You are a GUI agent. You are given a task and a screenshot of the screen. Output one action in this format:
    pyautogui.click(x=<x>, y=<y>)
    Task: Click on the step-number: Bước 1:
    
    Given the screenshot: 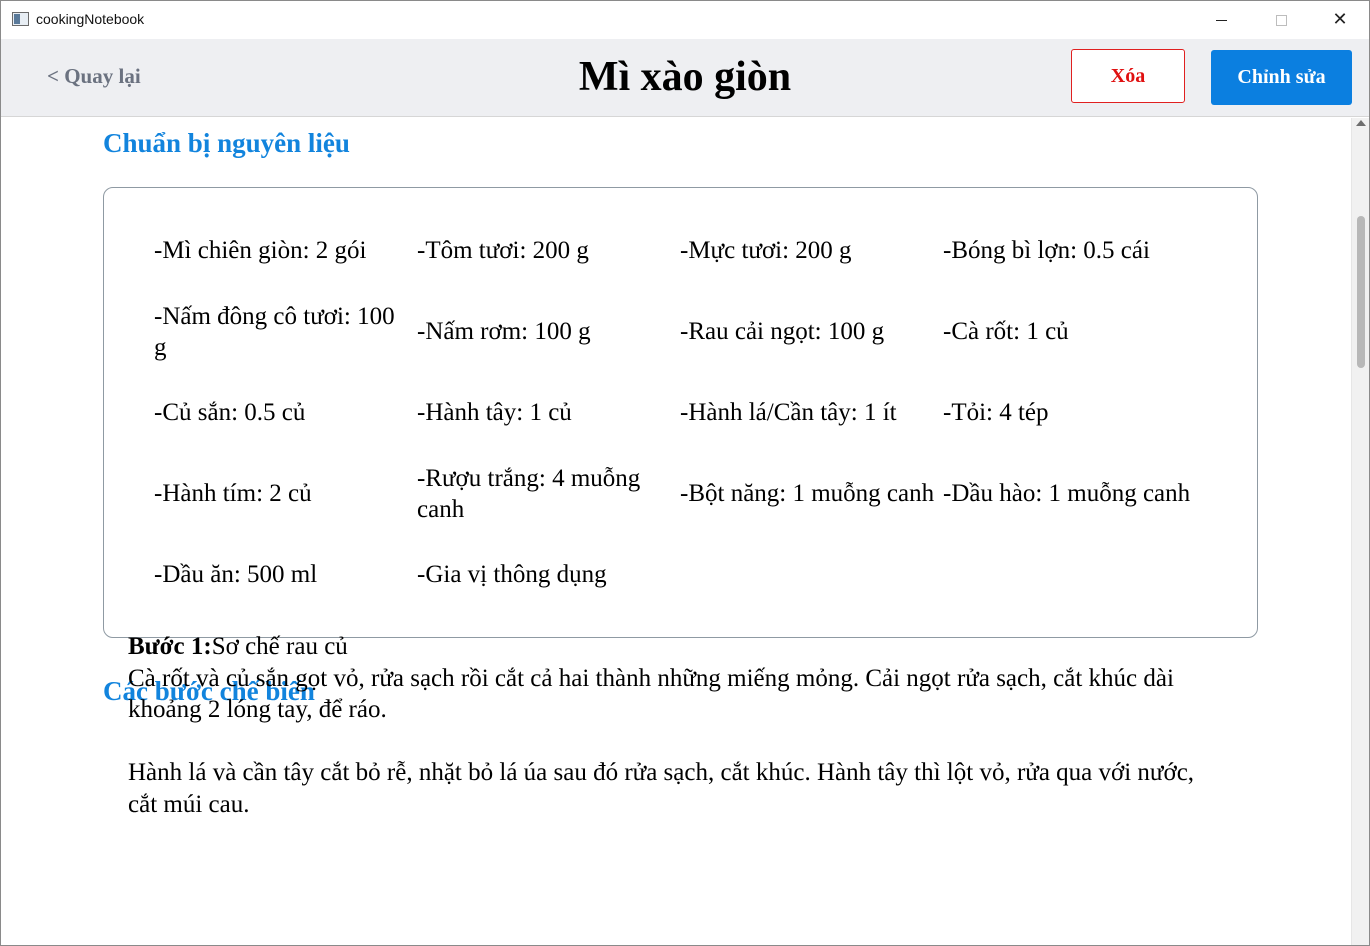 What is the action you would take?
    pyautogui.click(x=170, y=646)
    